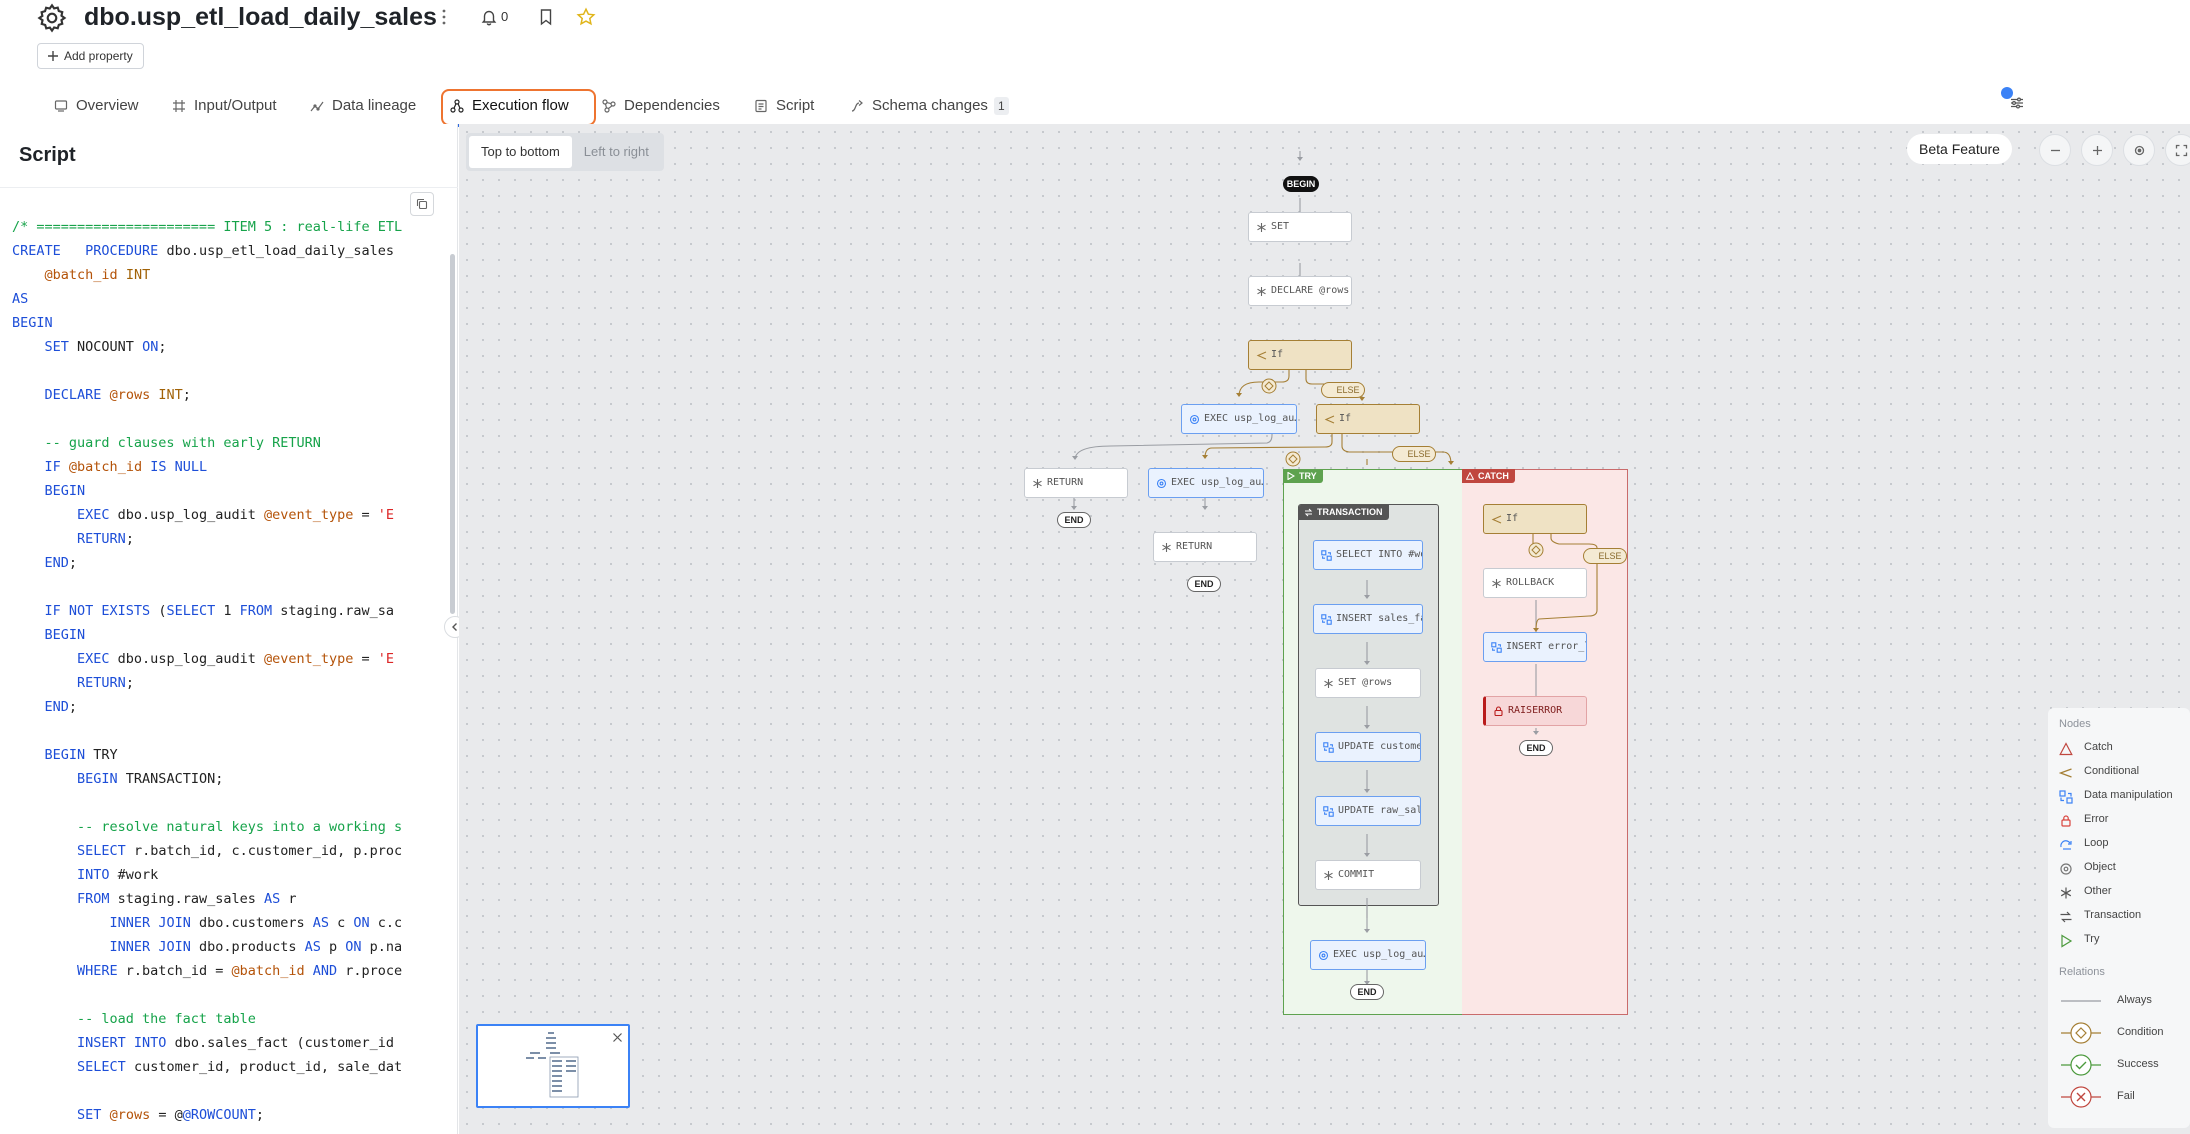  I want to click on code-token: customer_id, product_id, sale_dat, so click(264, 1067).